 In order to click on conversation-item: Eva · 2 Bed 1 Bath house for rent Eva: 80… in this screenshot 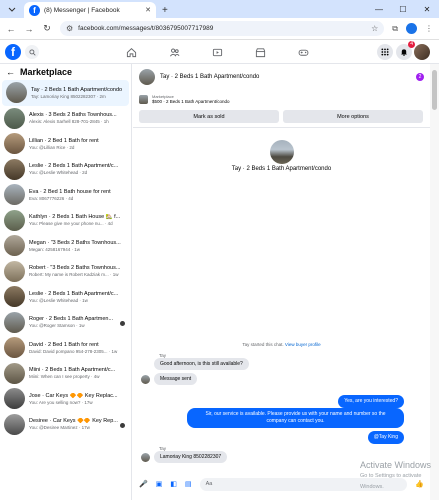, I will do `click(65, 195)`.